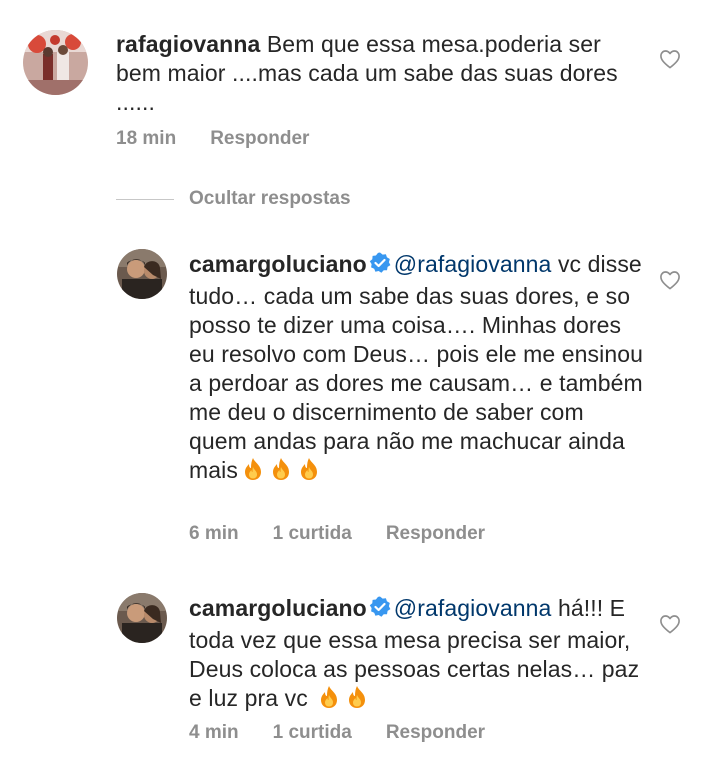  What do you see at coordinates (146, 138) in the screenshot?
I see `comment-1-time: 18 min` at bounding box center [146, 138].